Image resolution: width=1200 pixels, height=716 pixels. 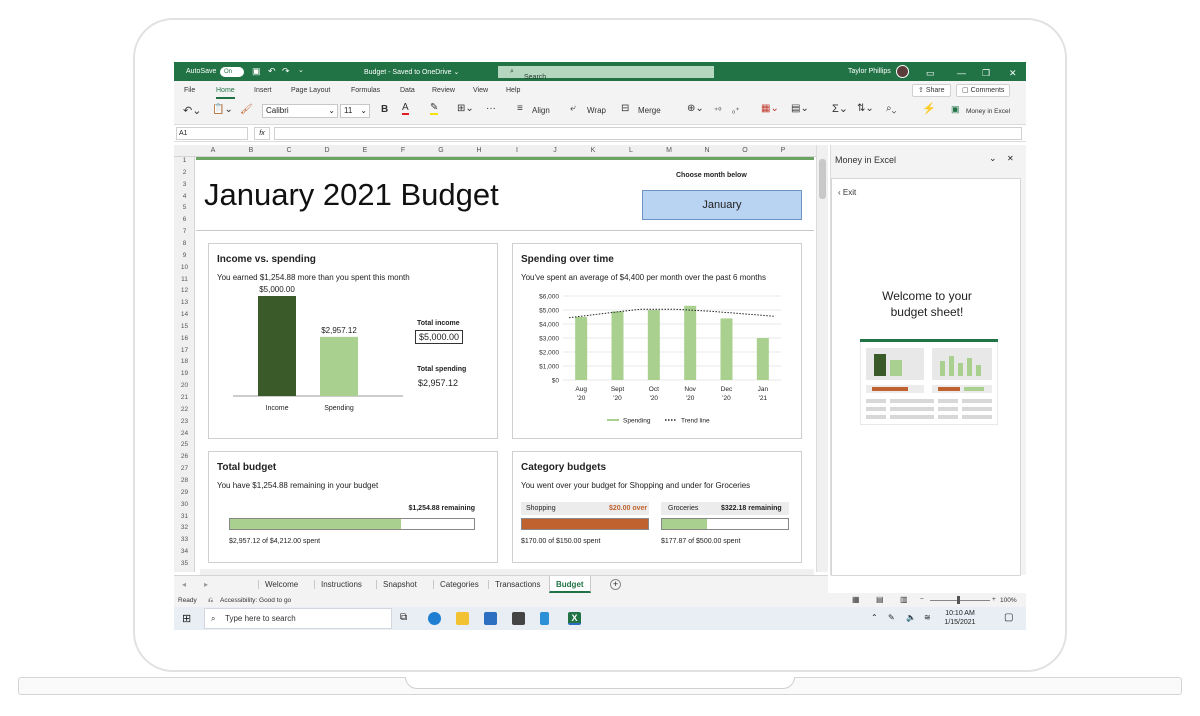 I want to click on tab-file: File, so click(x=189, y=90).